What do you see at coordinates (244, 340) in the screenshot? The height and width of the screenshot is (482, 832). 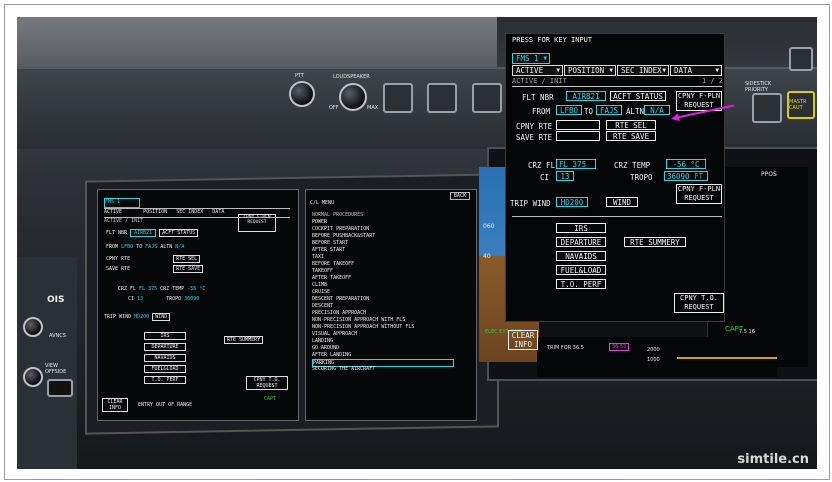 I see `left-rte-summary-button: RTE SUMMERY` at bounding box center [244, 340].